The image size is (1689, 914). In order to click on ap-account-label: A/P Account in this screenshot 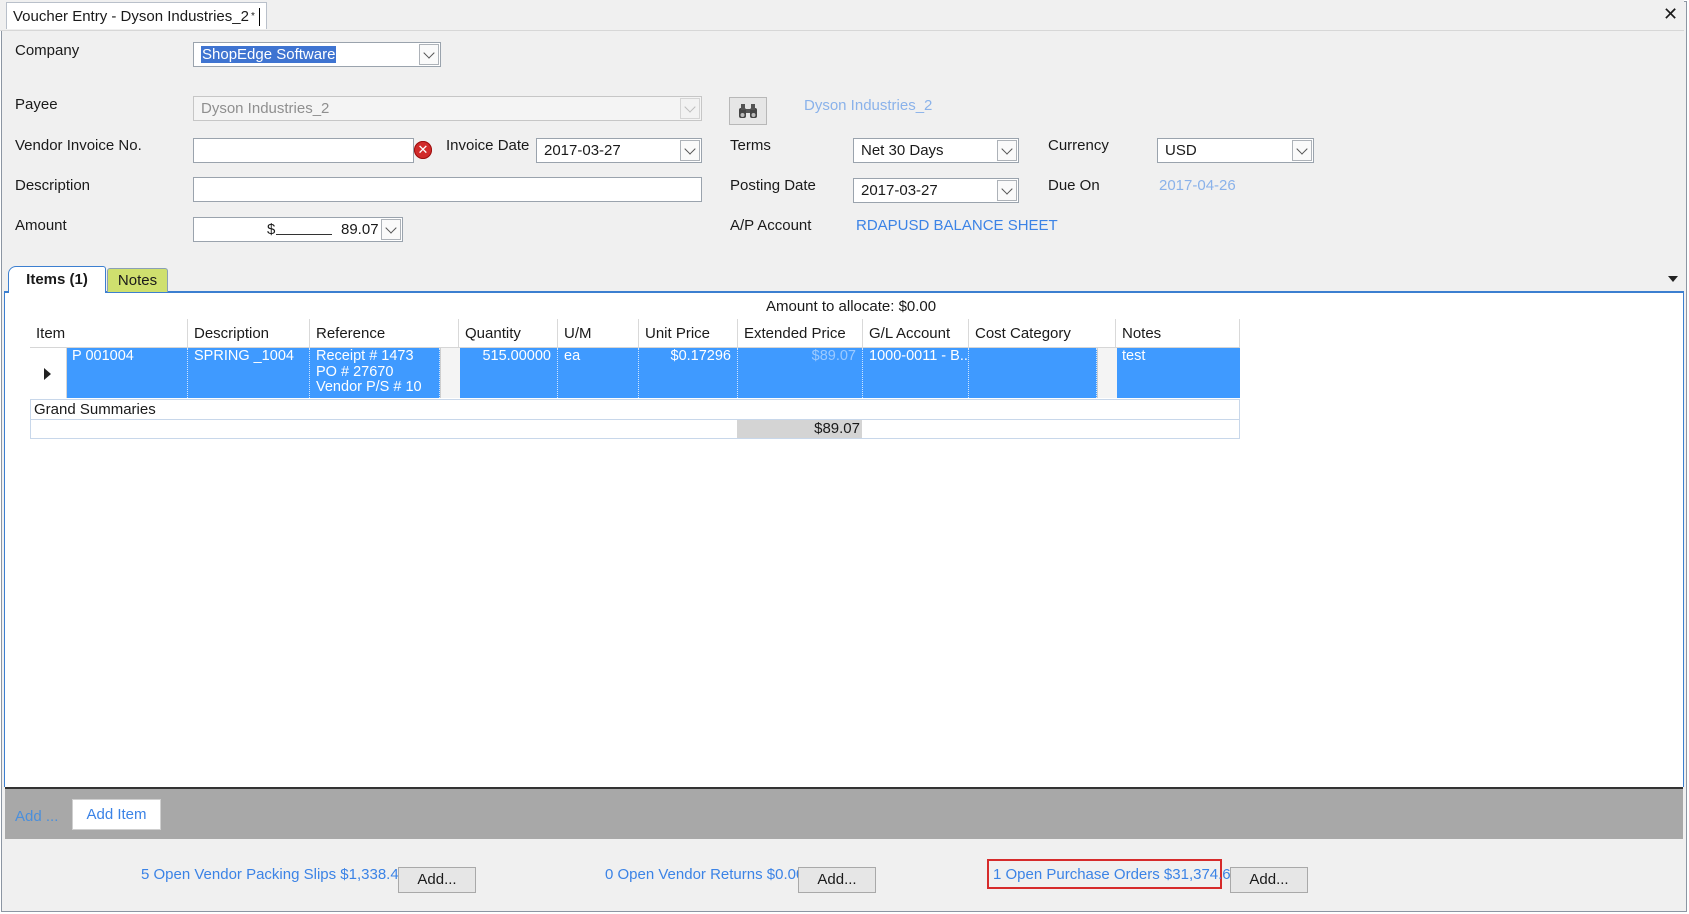, I will do `click(771, 225)`.